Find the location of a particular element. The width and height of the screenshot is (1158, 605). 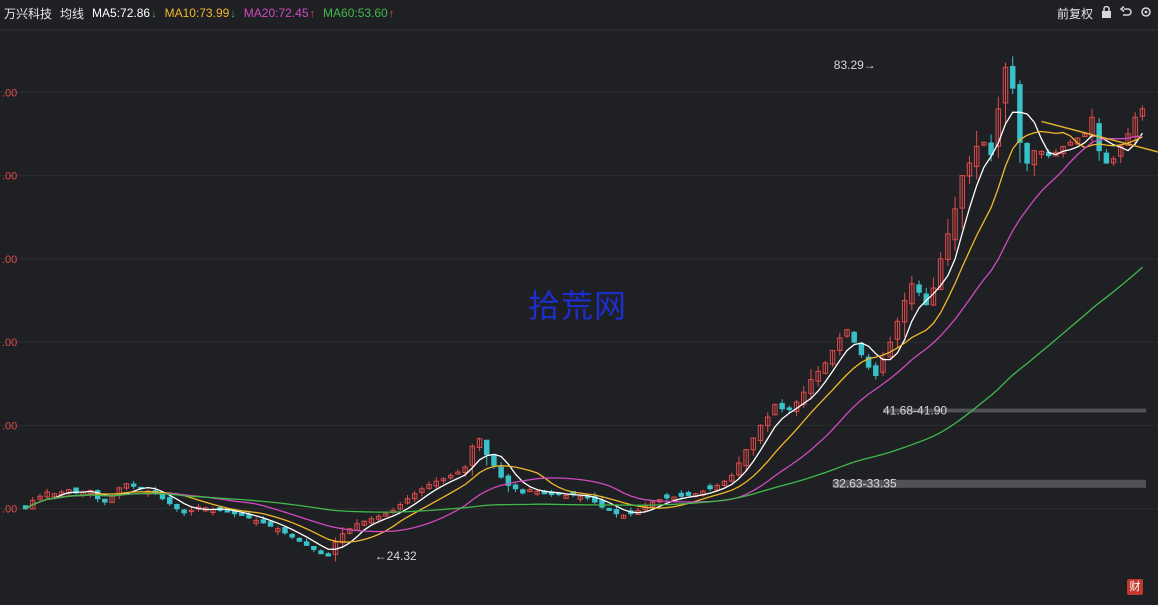

watermark: 拾荒网 is located at coordinates (578, 306).